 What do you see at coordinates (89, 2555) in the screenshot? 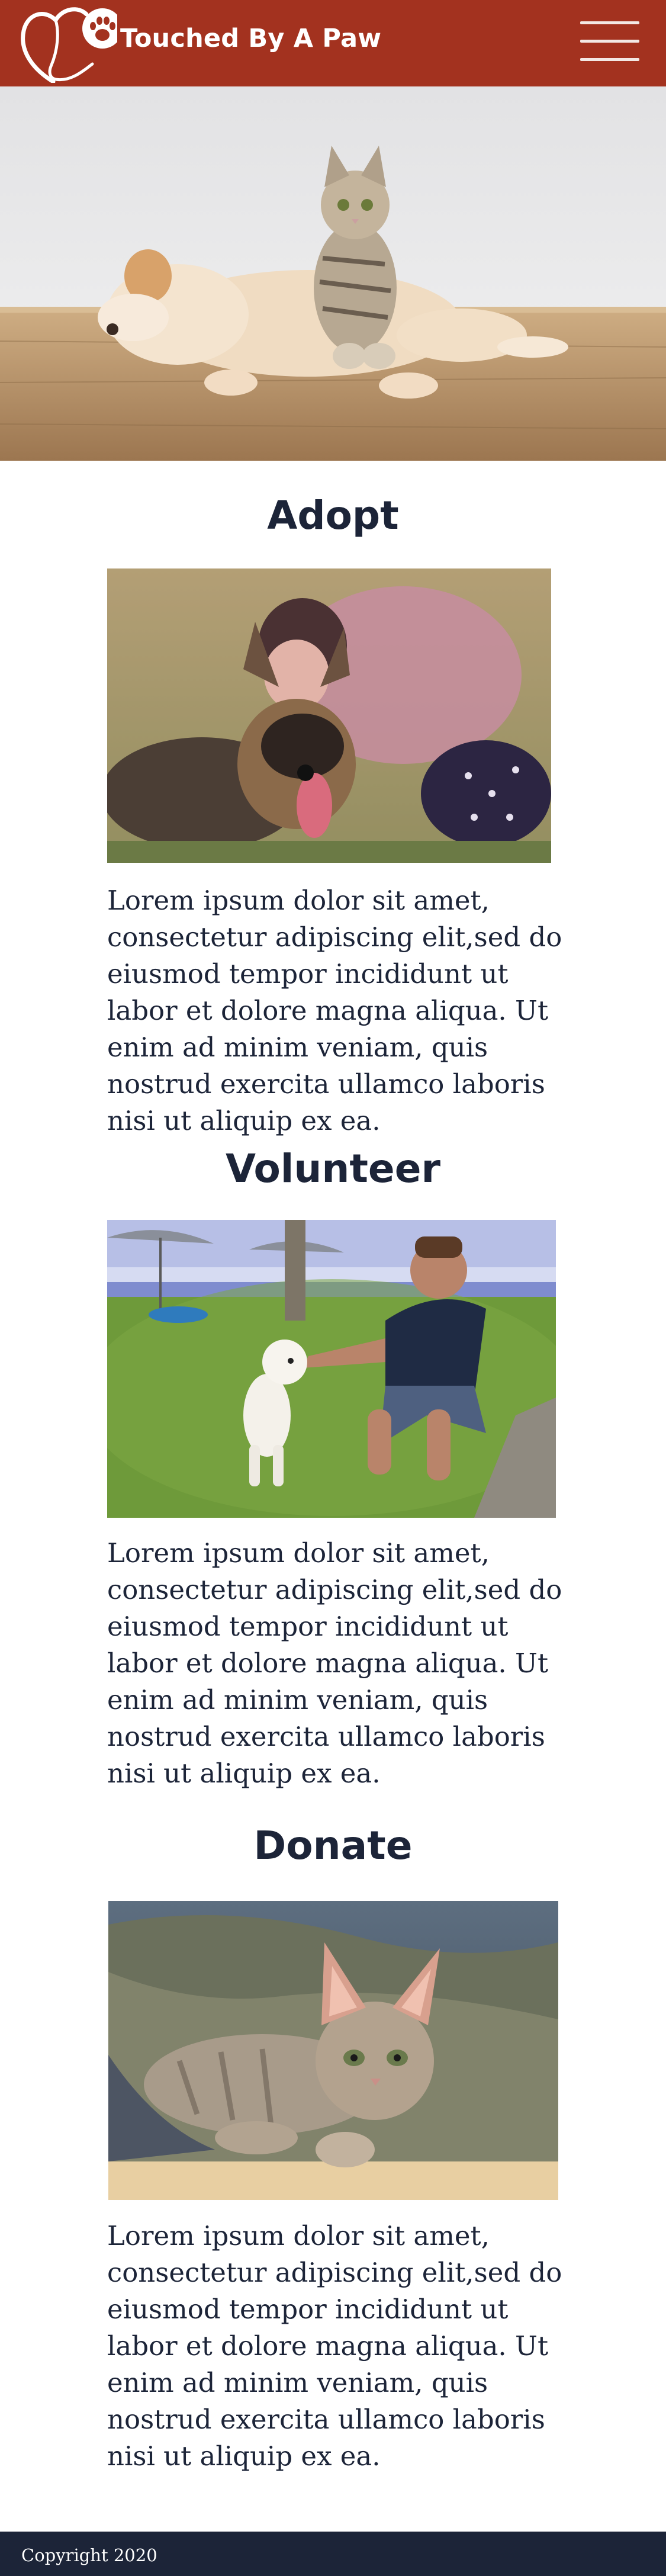
I see `copyright-text: Copyright 2020` at bounding box center [89, 2555].